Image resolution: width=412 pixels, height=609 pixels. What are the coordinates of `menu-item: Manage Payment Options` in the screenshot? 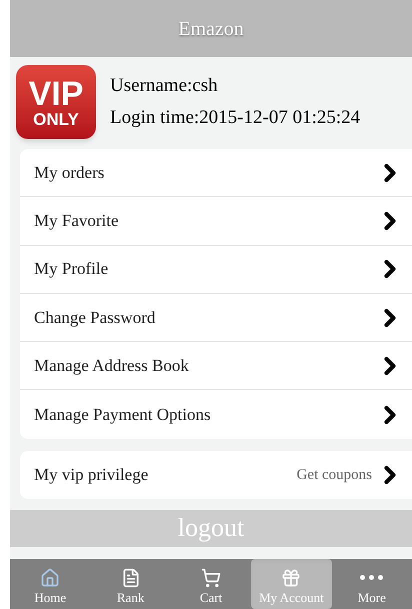 It's located at (216, 414).